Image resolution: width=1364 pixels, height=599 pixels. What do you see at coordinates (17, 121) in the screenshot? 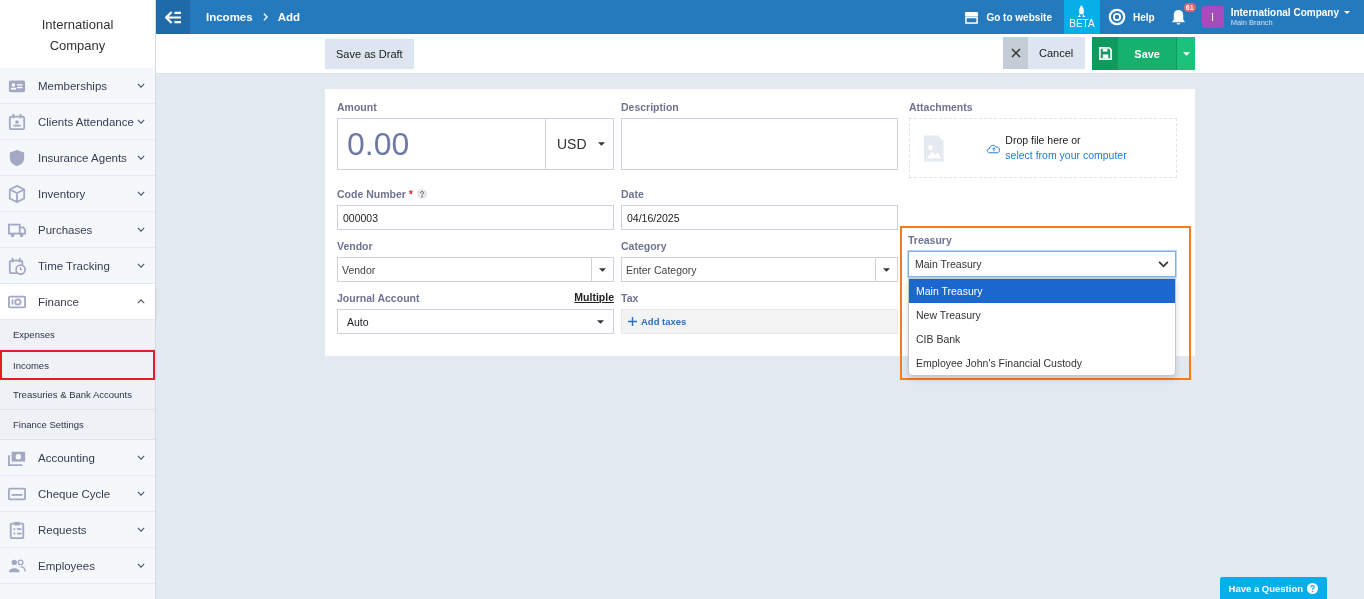
I see `calendar-person-icon` at bounding box center [17, 121].